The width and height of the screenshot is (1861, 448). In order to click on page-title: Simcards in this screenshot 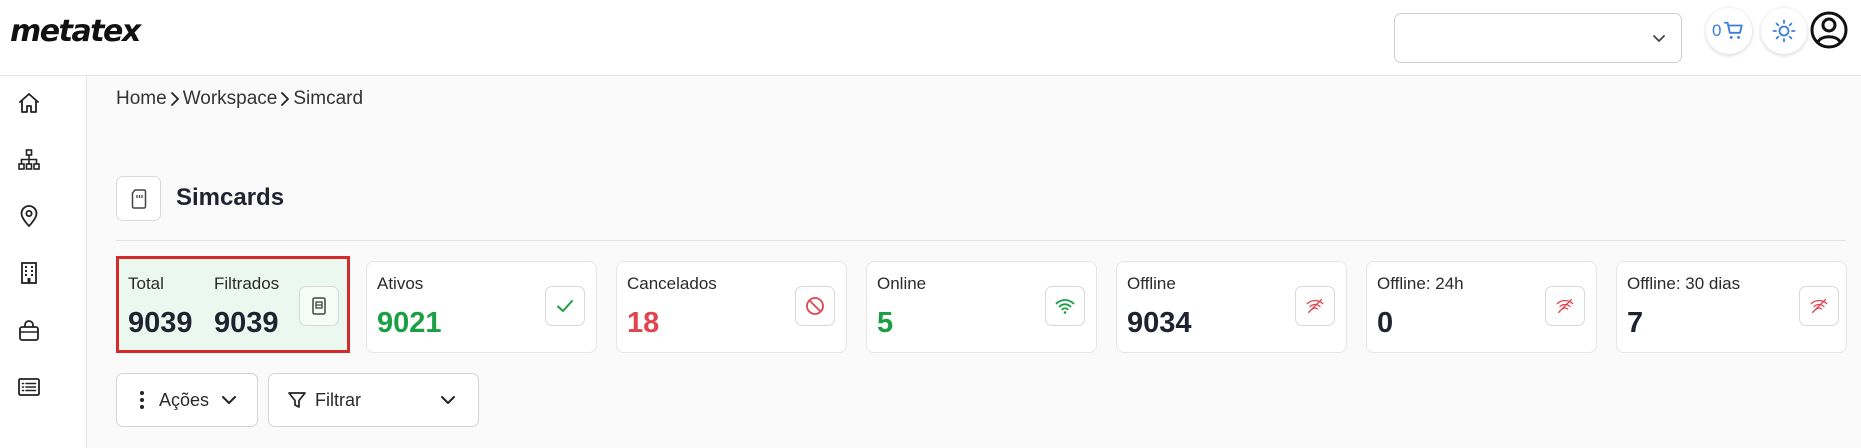, I will do `click(230, 197)`.